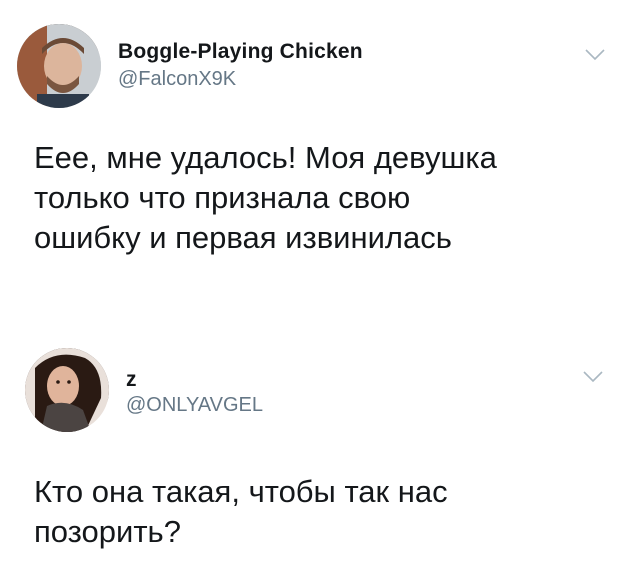  I want to click on display-name: Boggle-Playing Chicken, so click(240, 52).